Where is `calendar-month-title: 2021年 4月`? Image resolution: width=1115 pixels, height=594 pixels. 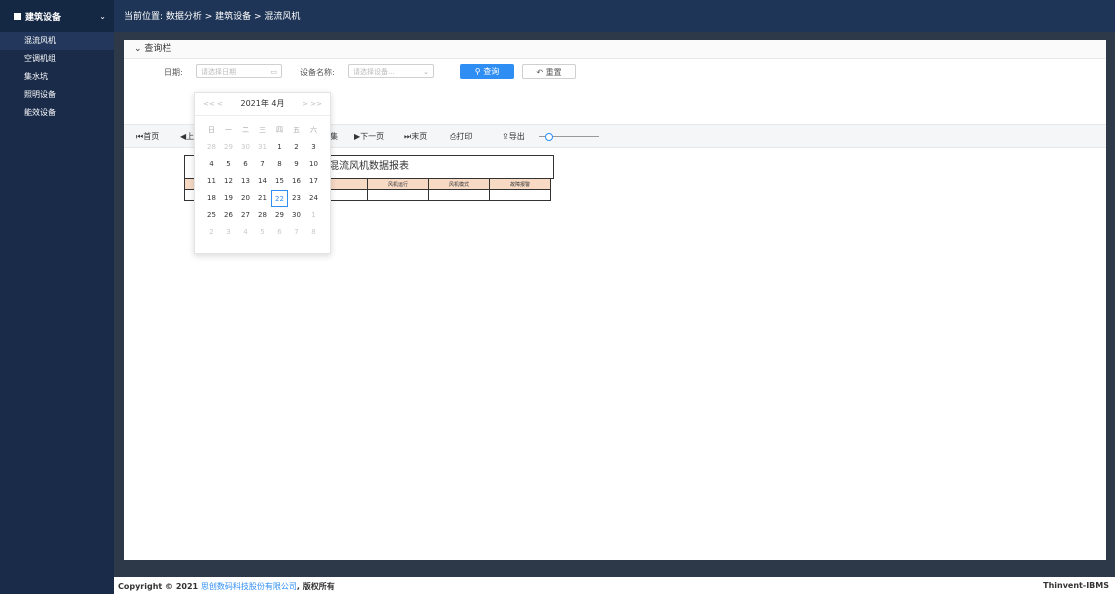 calendar-month-title: 2021年 4月 is located at coordinates (262, 103).